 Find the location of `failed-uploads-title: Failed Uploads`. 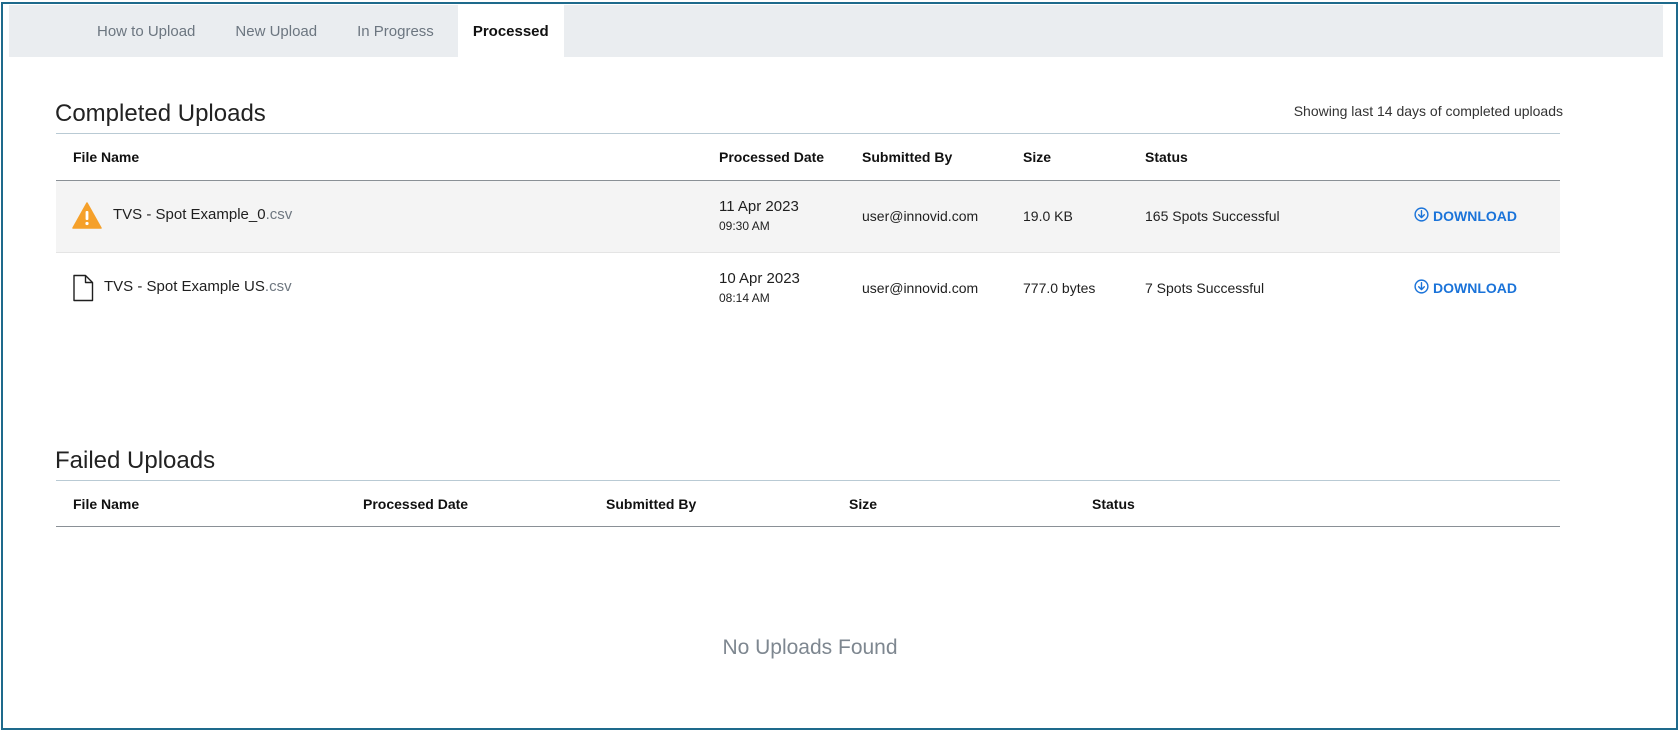

failed-uploads-title: Failed Uploads is located at coordinates (135, 460).